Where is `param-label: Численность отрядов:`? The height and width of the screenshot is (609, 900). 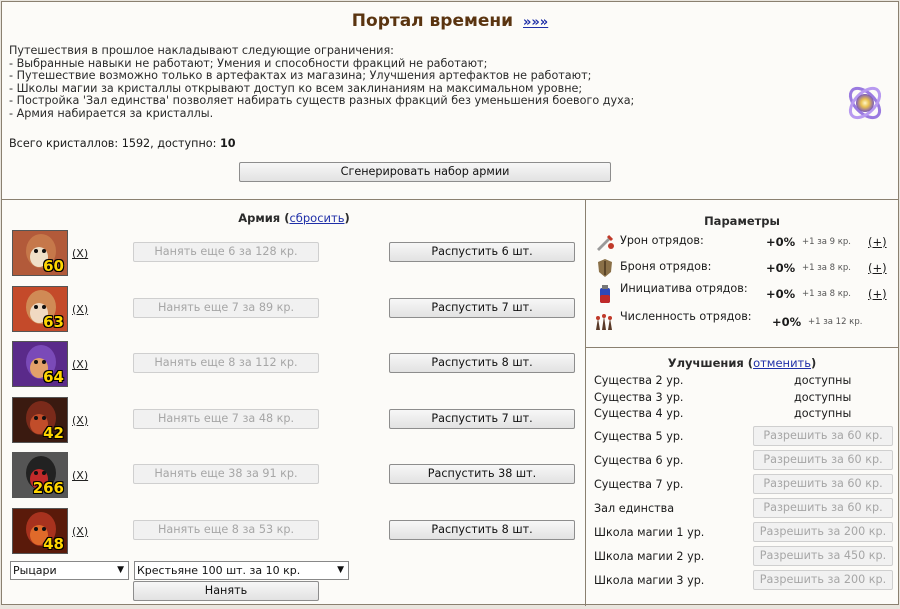 param-label: Численность отрядов: is located at coordinates (686, 316).